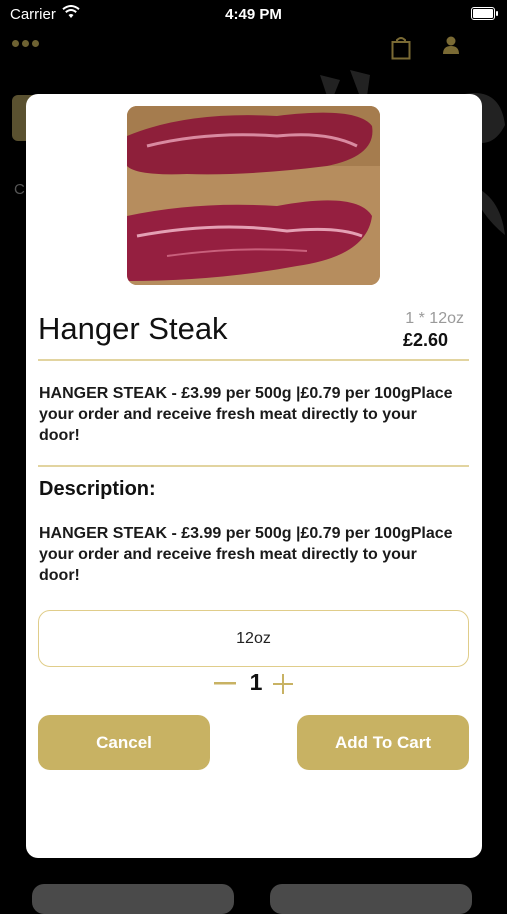 The width and height of the screenshot is (507, 914). I want to click on menu-dots-icon, so click(25, 43).